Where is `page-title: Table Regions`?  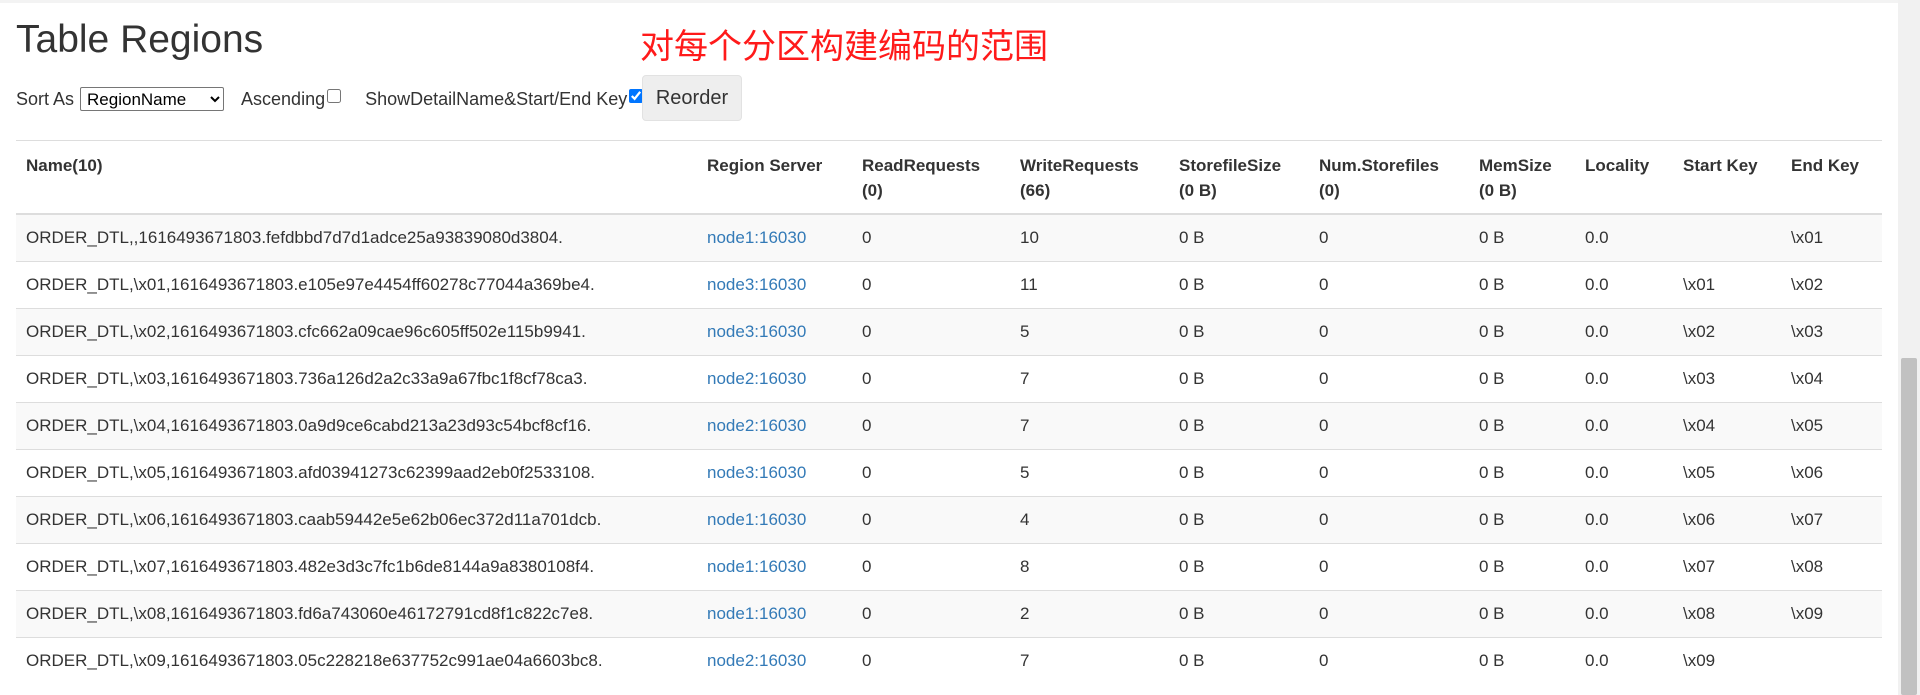
page-title: Table Regions is located at coordinates (140, 39).